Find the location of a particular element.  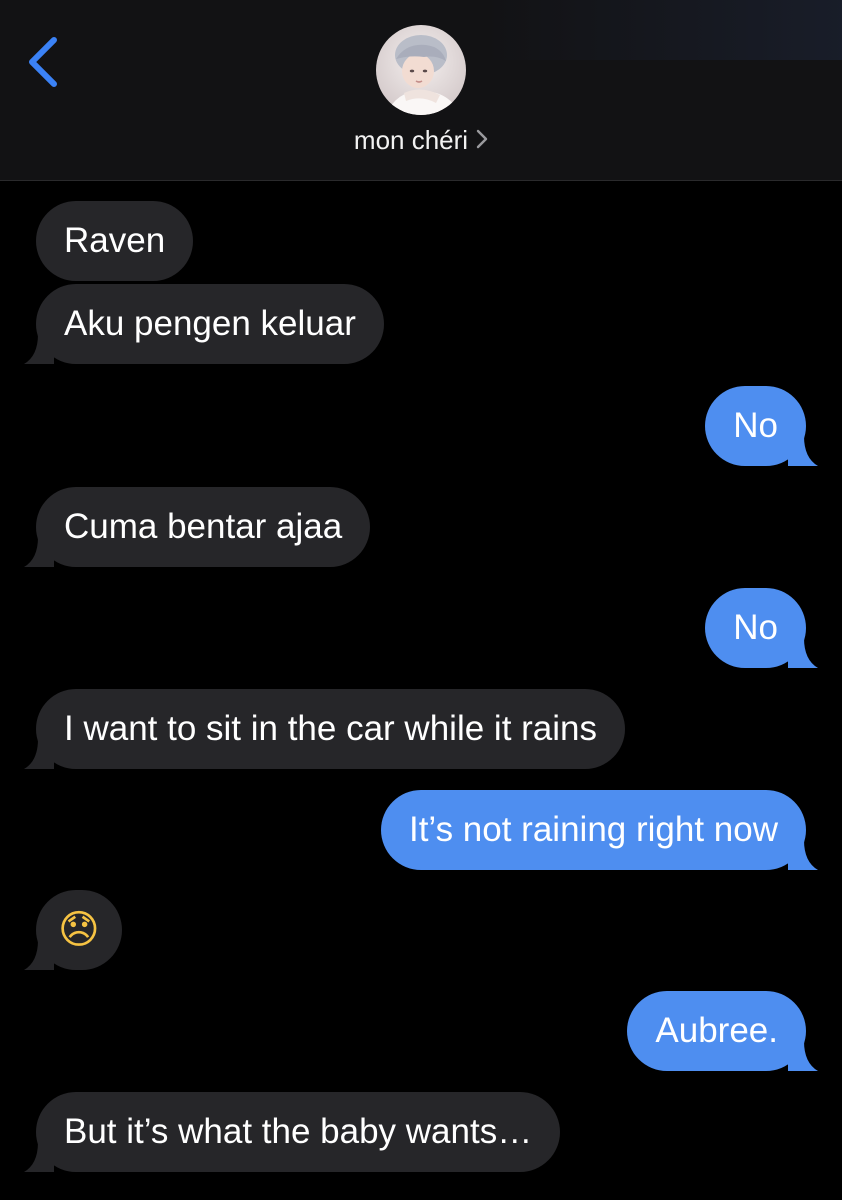

disappointed-face-emoji: 😞 is located at coordinates (79, 930).